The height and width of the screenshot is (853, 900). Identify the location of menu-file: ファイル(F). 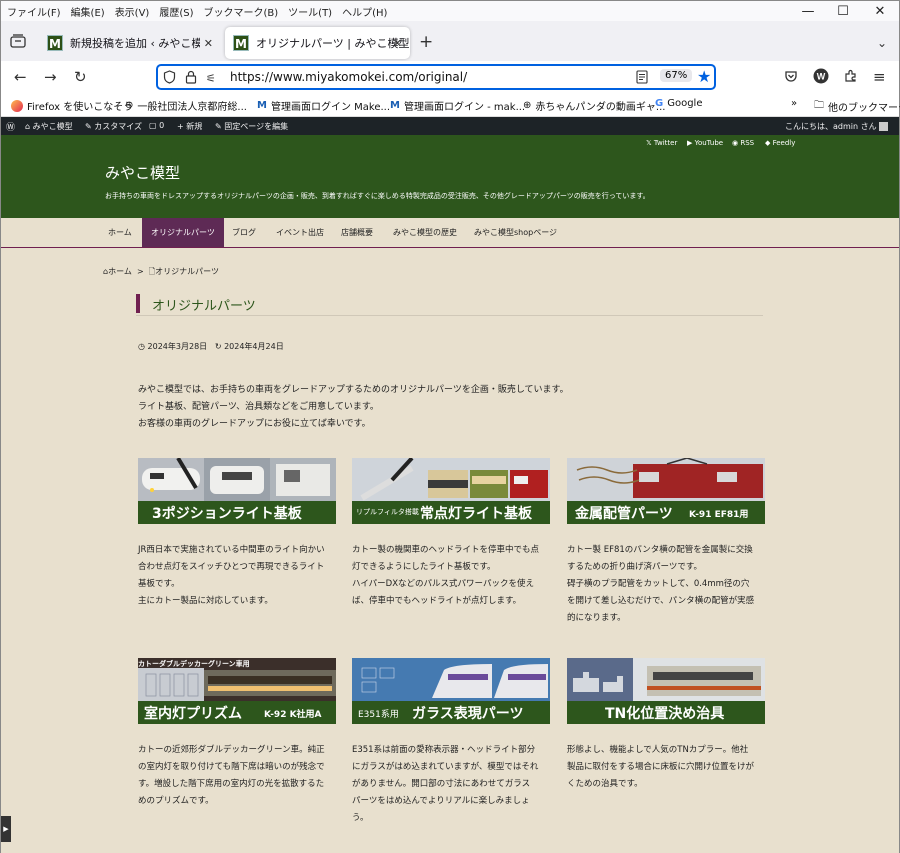
(34, 11).